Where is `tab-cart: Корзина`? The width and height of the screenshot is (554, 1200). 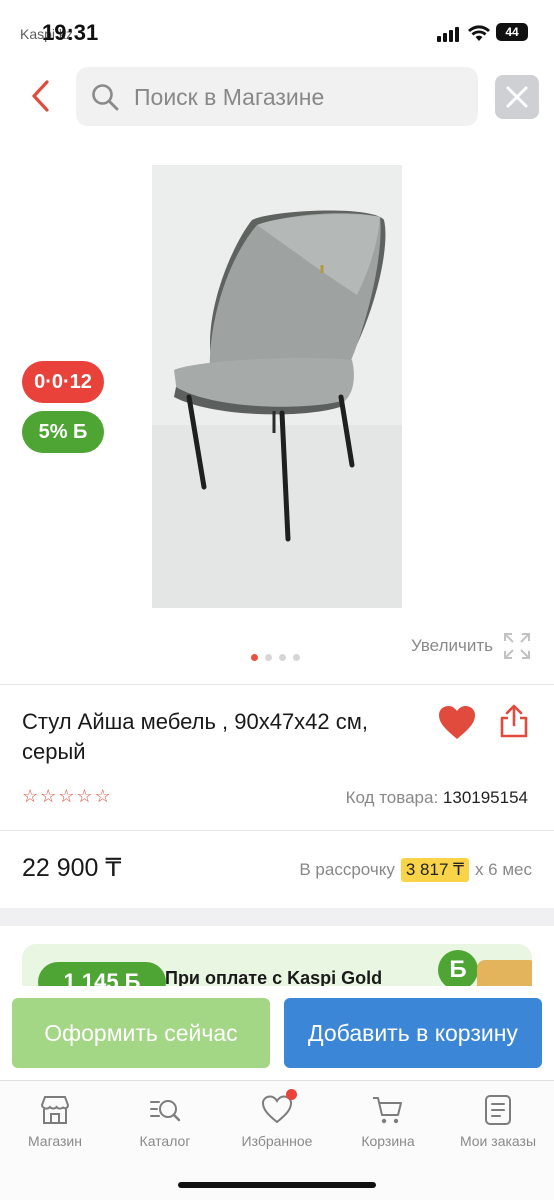 tab-cart: Корзина is located at coordinates (388, 1121).